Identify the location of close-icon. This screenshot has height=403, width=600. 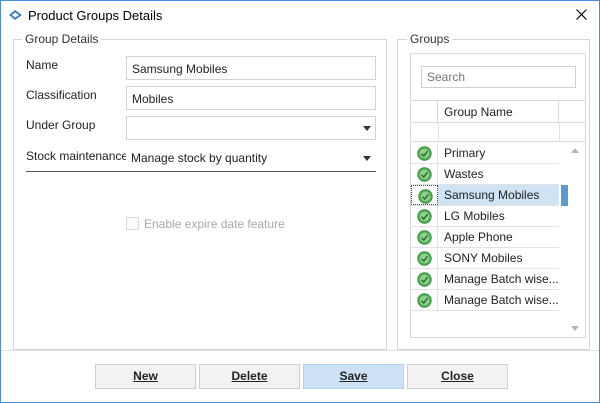
(581, 14).